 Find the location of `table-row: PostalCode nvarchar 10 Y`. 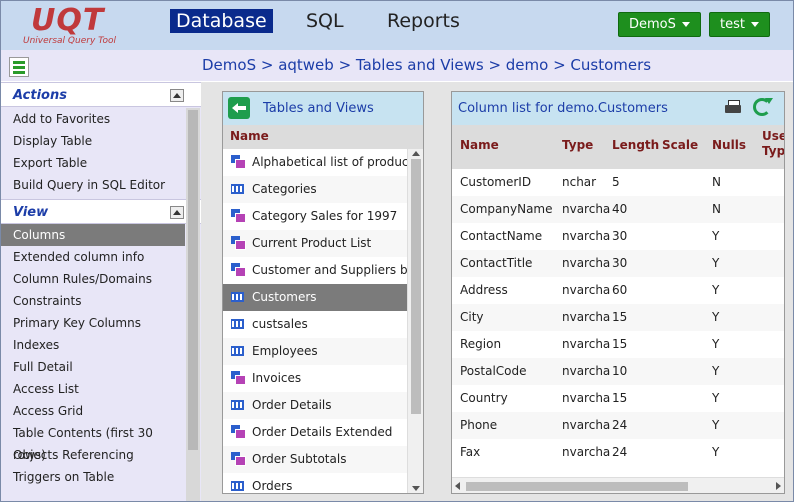

table-row: PostalCode nvarchar 10 Y is located at coordinates (618, 371).